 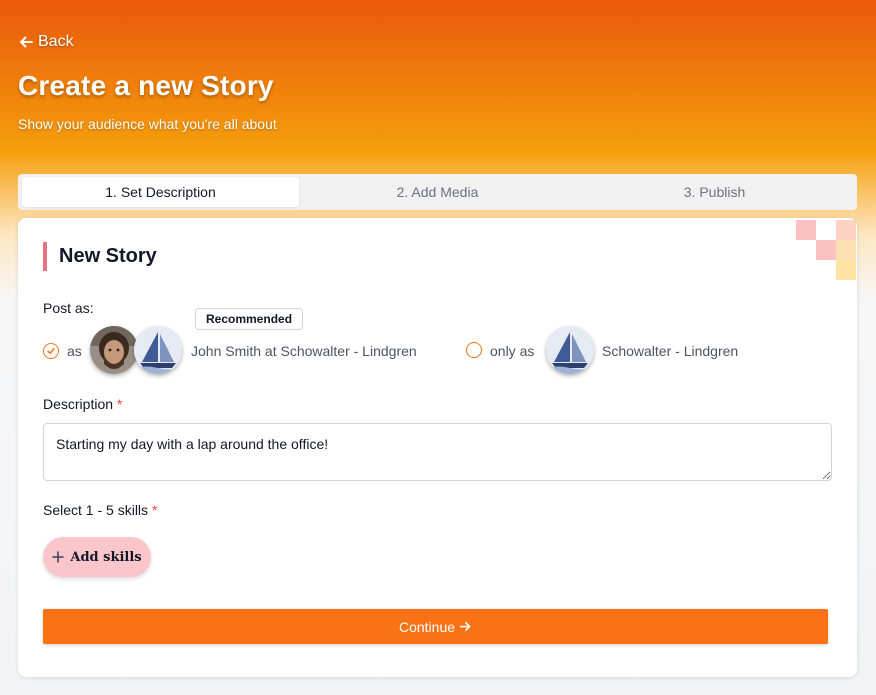 What do you see at coordinates (106, 557) in the screenshot?
I see `add-skills-label: Add skills` at bounding box center [106, 557].